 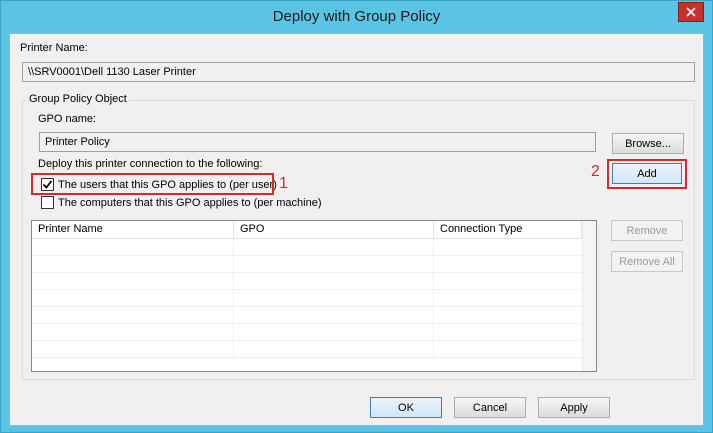 What do you see at coordinates (54, 48) in the screenshot?
I see `printer-name-label: Printer Name:` at bounding box center [54, 48].